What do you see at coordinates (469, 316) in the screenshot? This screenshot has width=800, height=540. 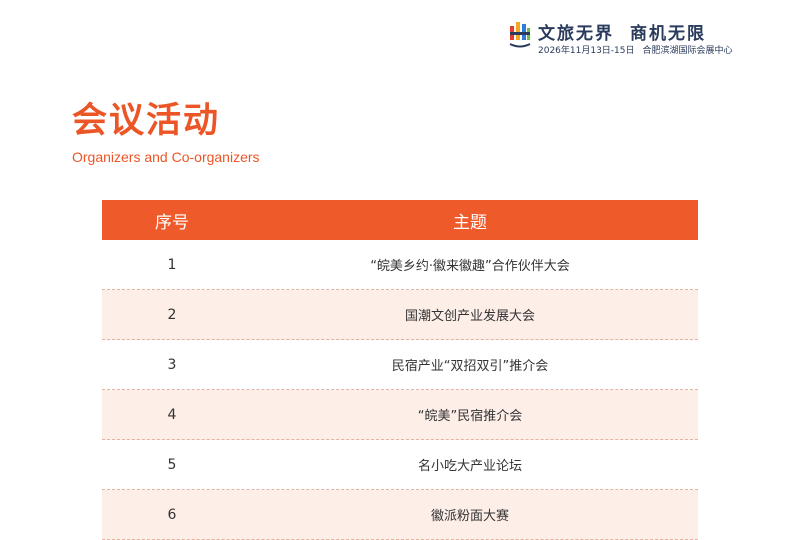 I see `row-topic: 国潮文创产业发展大会` at bounding box center [469, 316].